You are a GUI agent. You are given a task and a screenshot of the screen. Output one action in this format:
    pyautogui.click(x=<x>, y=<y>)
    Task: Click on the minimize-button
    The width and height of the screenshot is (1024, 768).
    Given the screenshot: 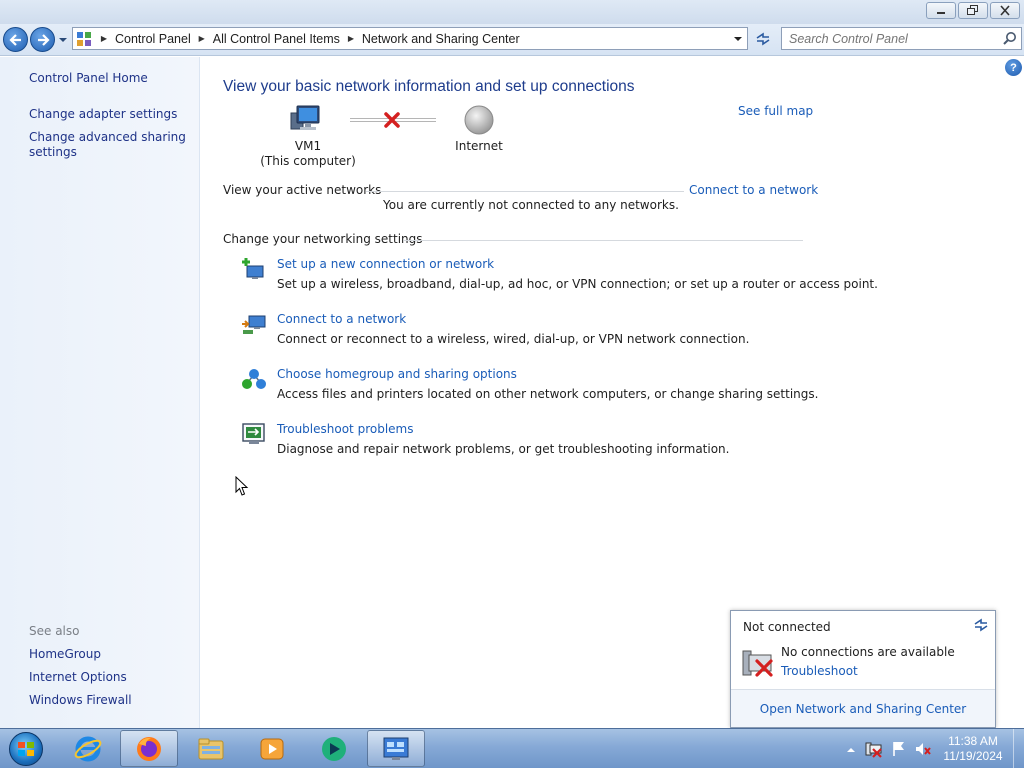 What is the action you would take?
    pyautogui.click(x=941, y=10)
    